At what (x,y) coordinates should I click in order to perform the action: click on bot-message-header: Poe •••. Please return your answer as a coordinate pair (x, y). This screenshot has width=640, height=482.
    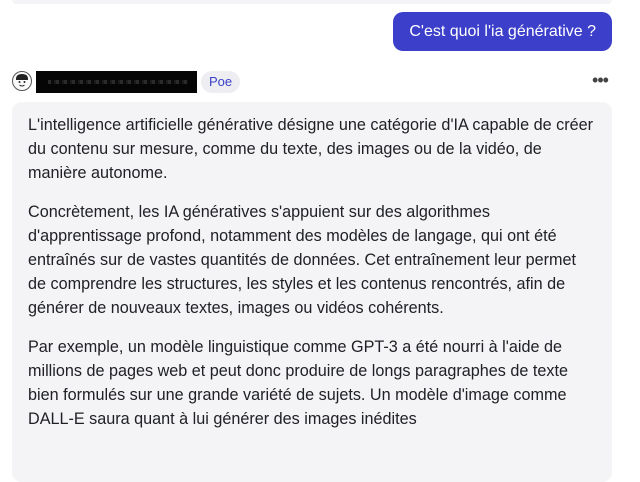
    Looking at the image, I should click on (312, 82).